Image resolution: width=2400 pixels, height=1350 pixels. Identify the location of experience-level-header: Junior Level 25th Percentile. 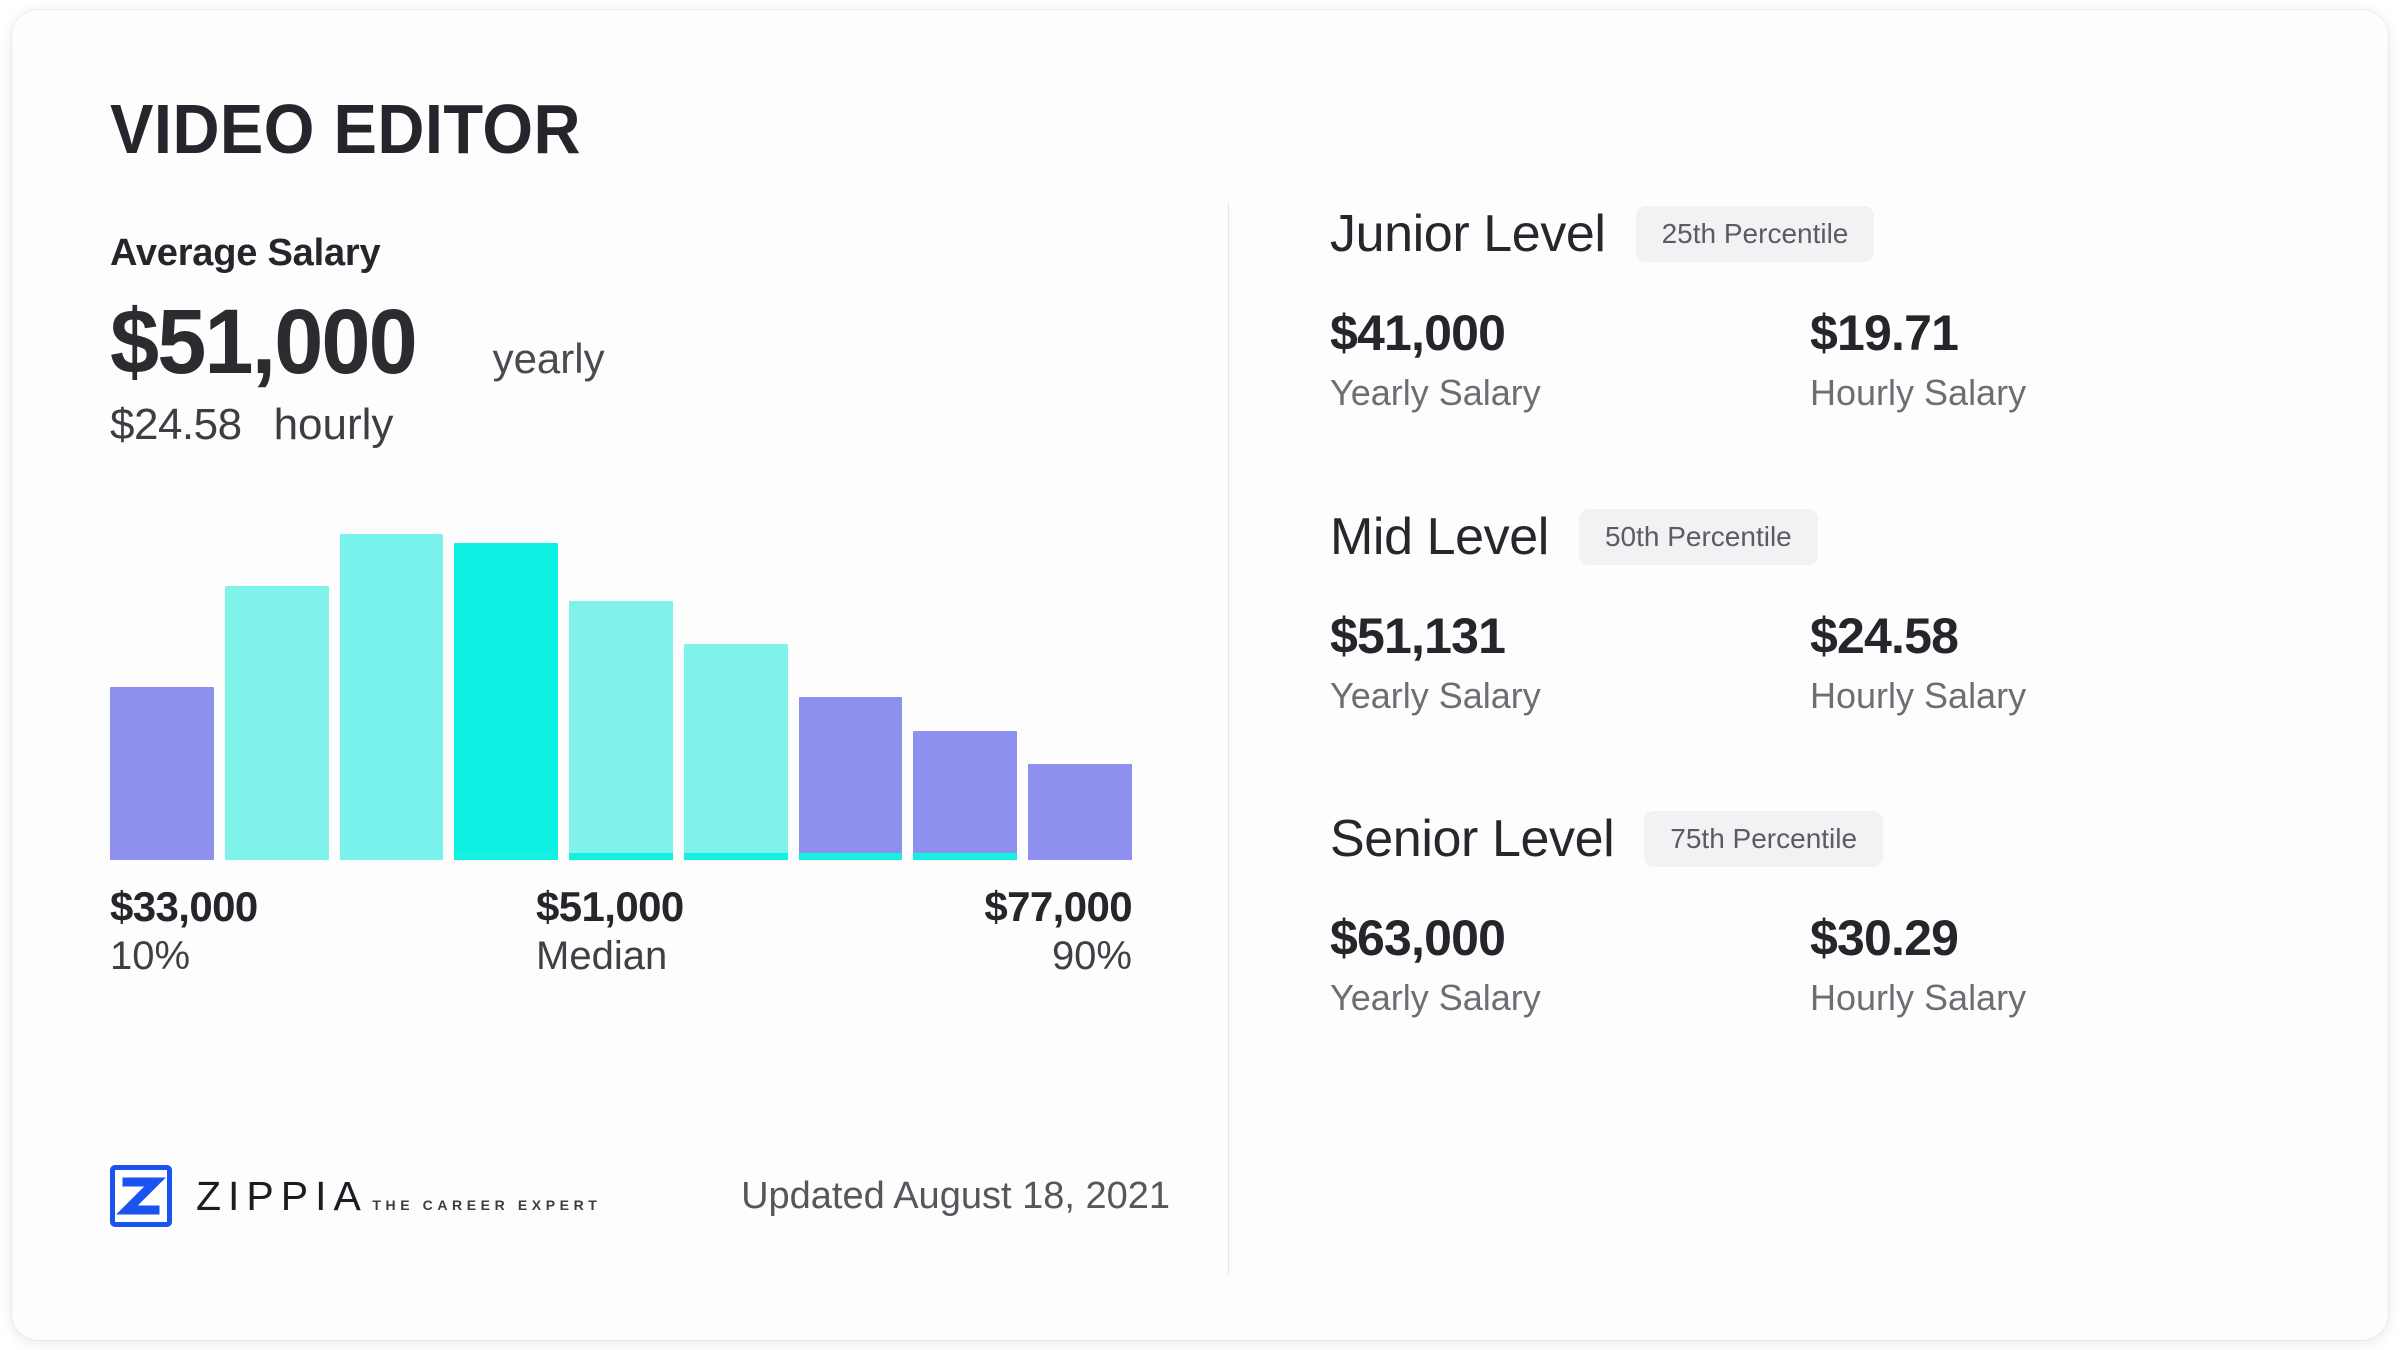
(1805, 234).